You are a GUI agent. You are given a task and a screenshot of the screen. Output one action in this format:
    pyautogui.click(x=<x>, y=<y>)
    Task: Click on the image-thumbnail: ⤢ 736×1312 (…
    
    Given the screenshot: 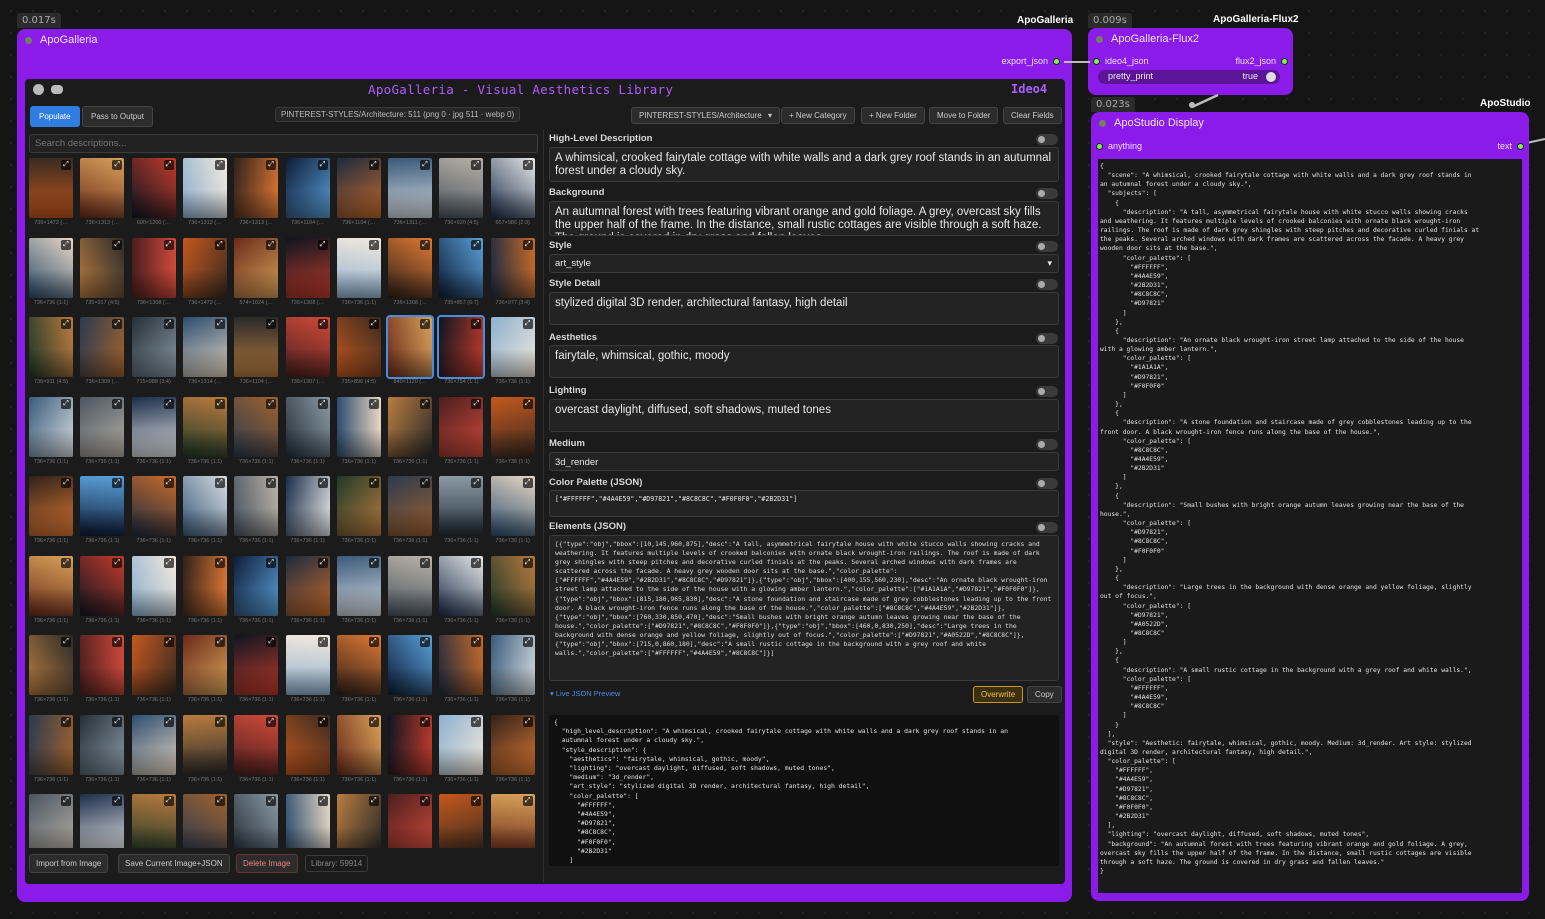 What is the action you would take?
    pyautogui.click(x=204, y=195)
    